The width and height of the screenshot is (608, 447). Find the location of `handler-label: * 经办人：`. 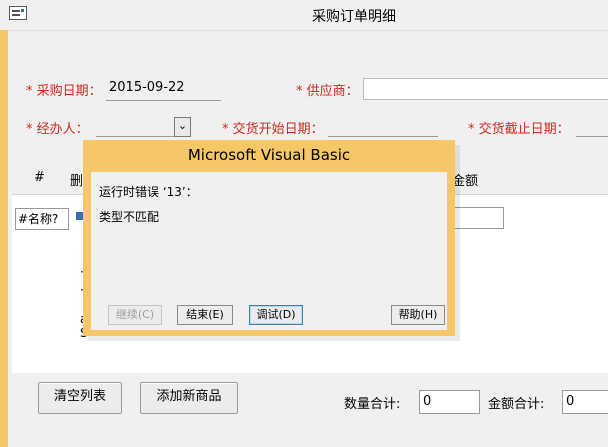

handler-label: * 经办人： is located at coordinates (57, 129).